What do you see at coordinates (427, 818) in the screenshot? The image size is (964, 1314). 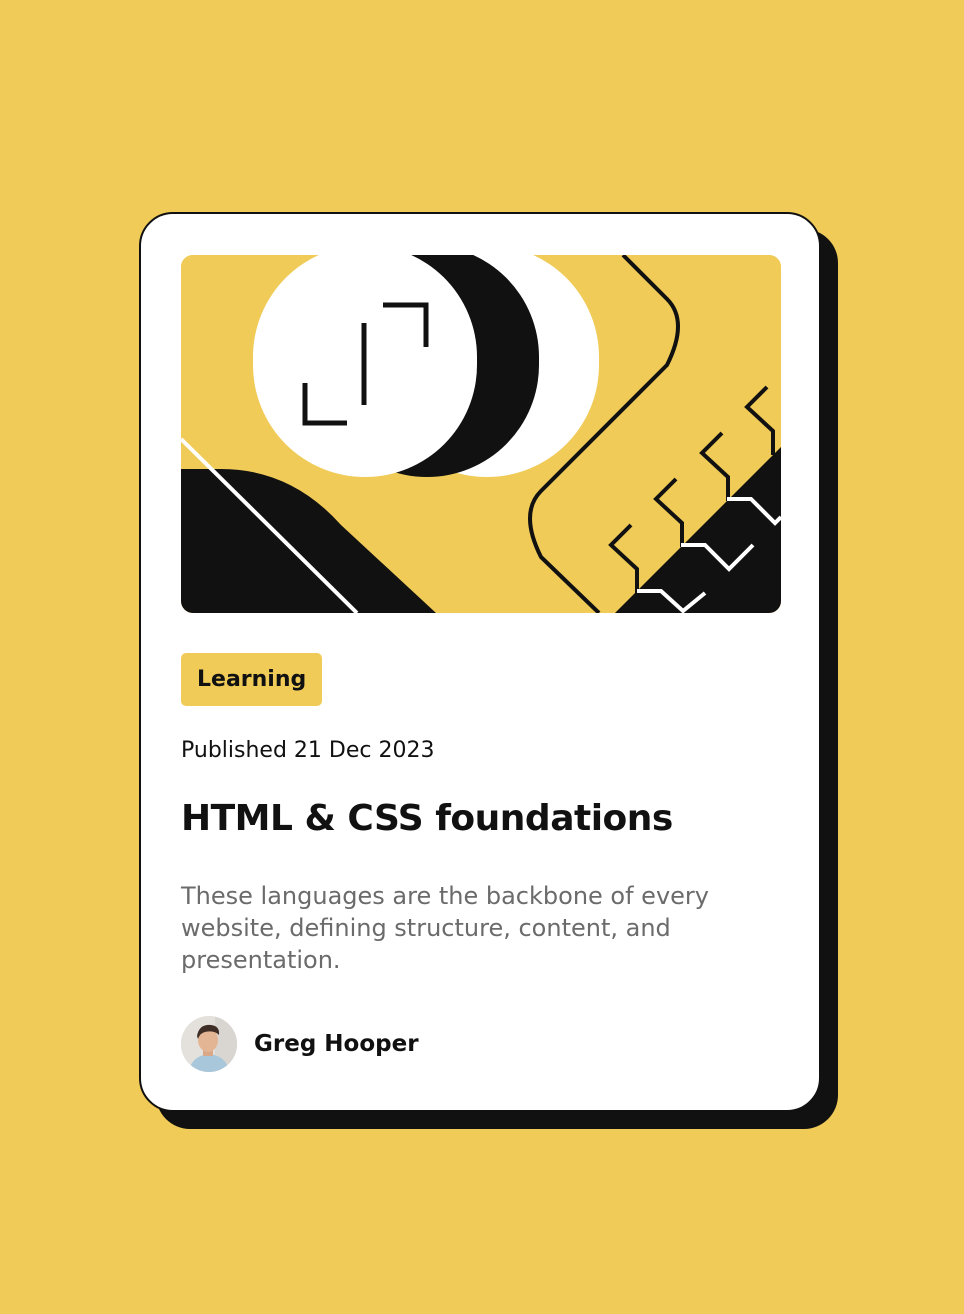 I see `card-title: HTML & CSS foundations` at bounding box center [427, 818].